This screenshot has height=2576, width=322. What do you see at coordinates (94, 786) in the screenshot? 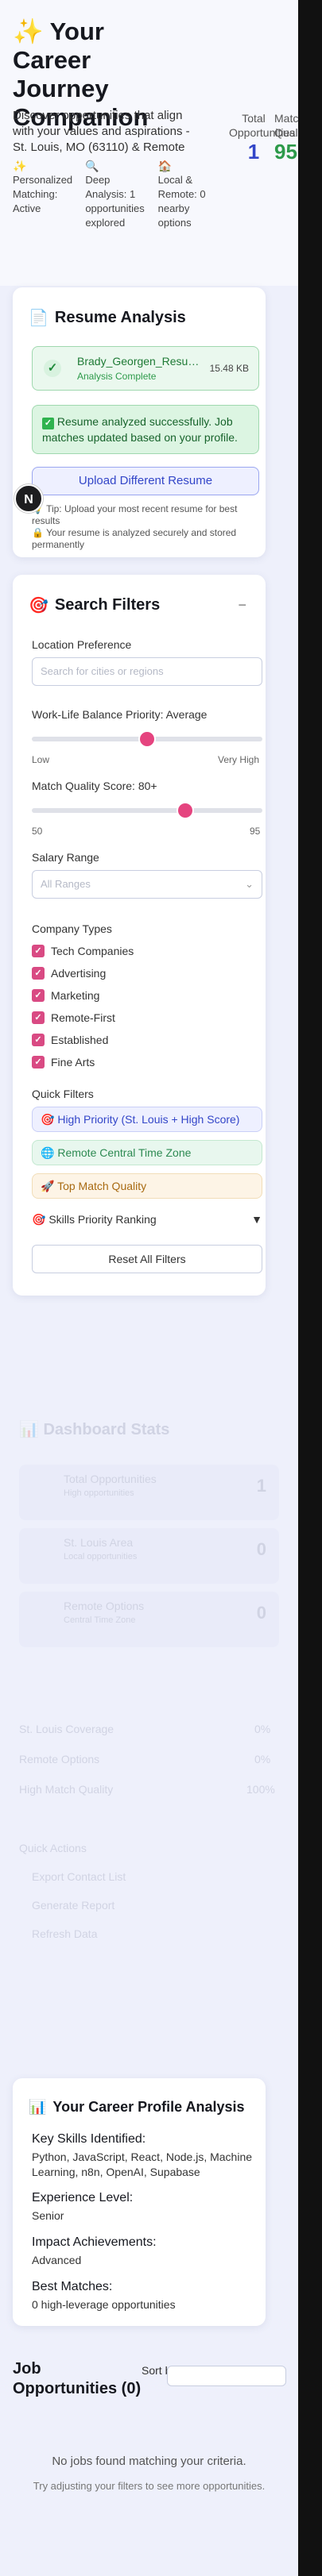
I see `match-score-label: Match Quality Score: 80+` at bounding box center [94, 786].